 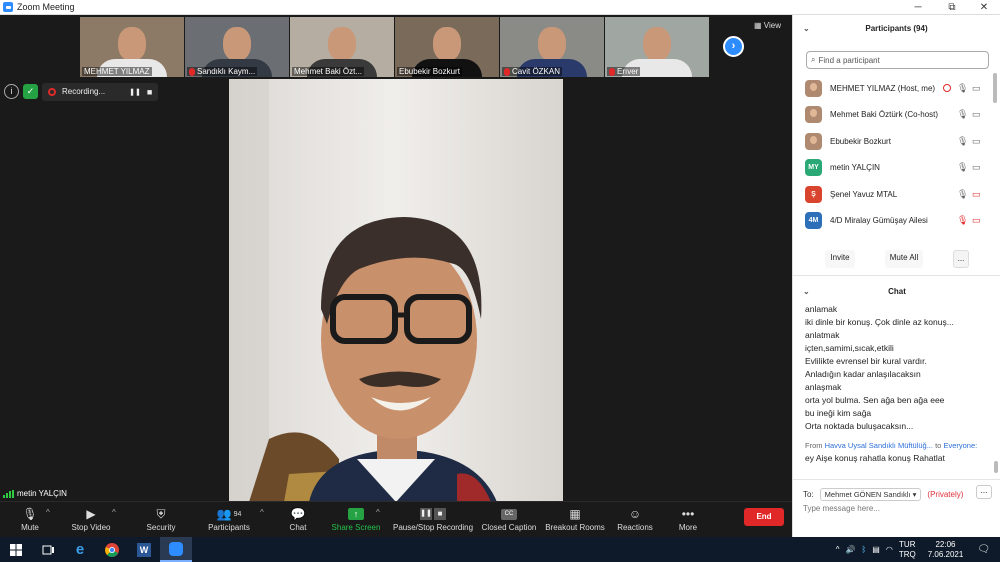 What do you see at coordinates (918, 7) in the screenshot?
I see `minimize-button: ─` at bounding box center [918, 7].